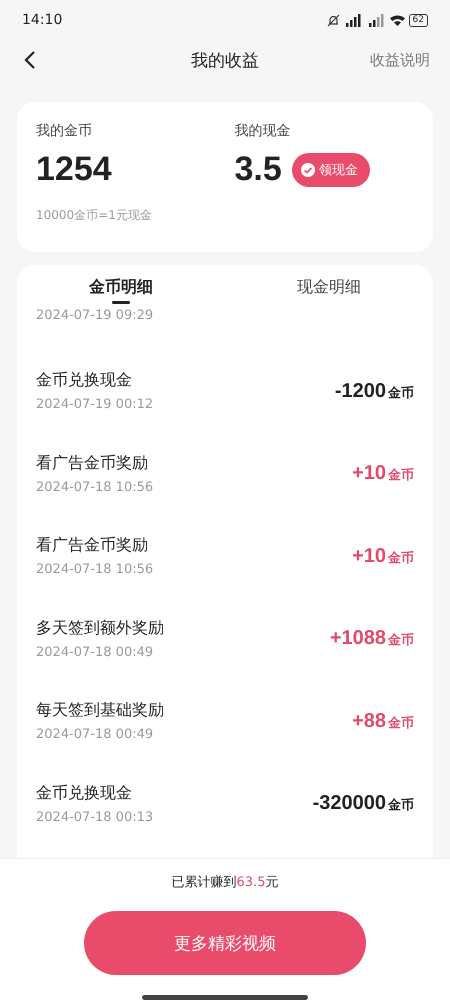 Image resolution: width=450 pixels, height=1000 pixels. I want to click on record-date: 2024-07-18 00:13, so click(95, 817).